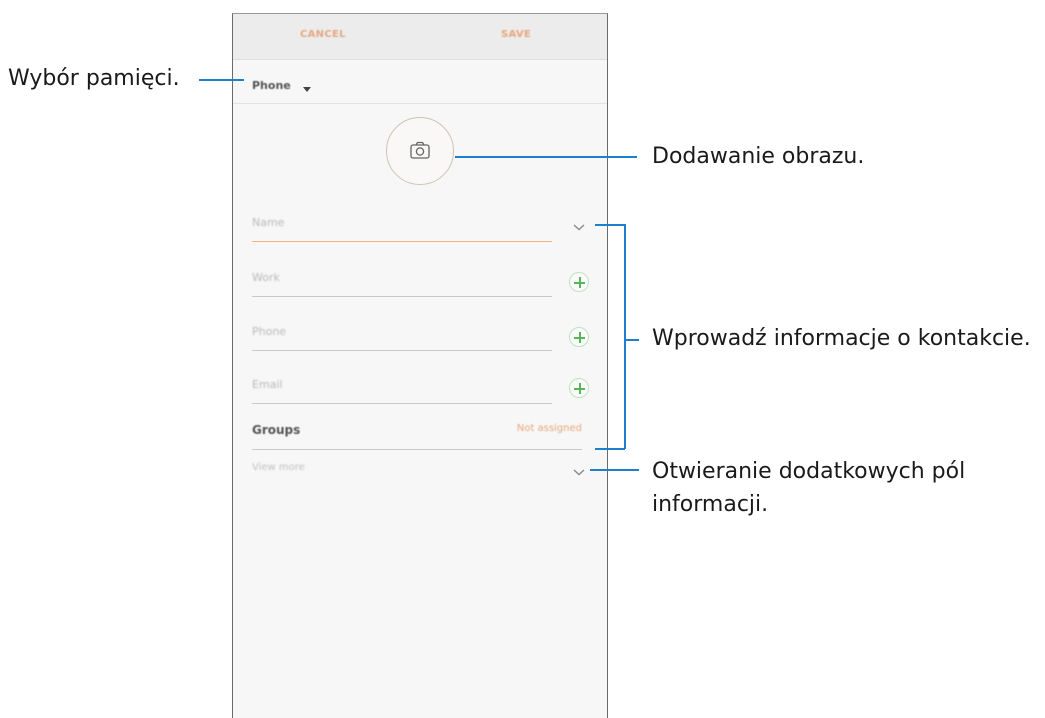  Describe the element at coordinates (579, 388) in the screenshot. I see `add-email-button` at that location.